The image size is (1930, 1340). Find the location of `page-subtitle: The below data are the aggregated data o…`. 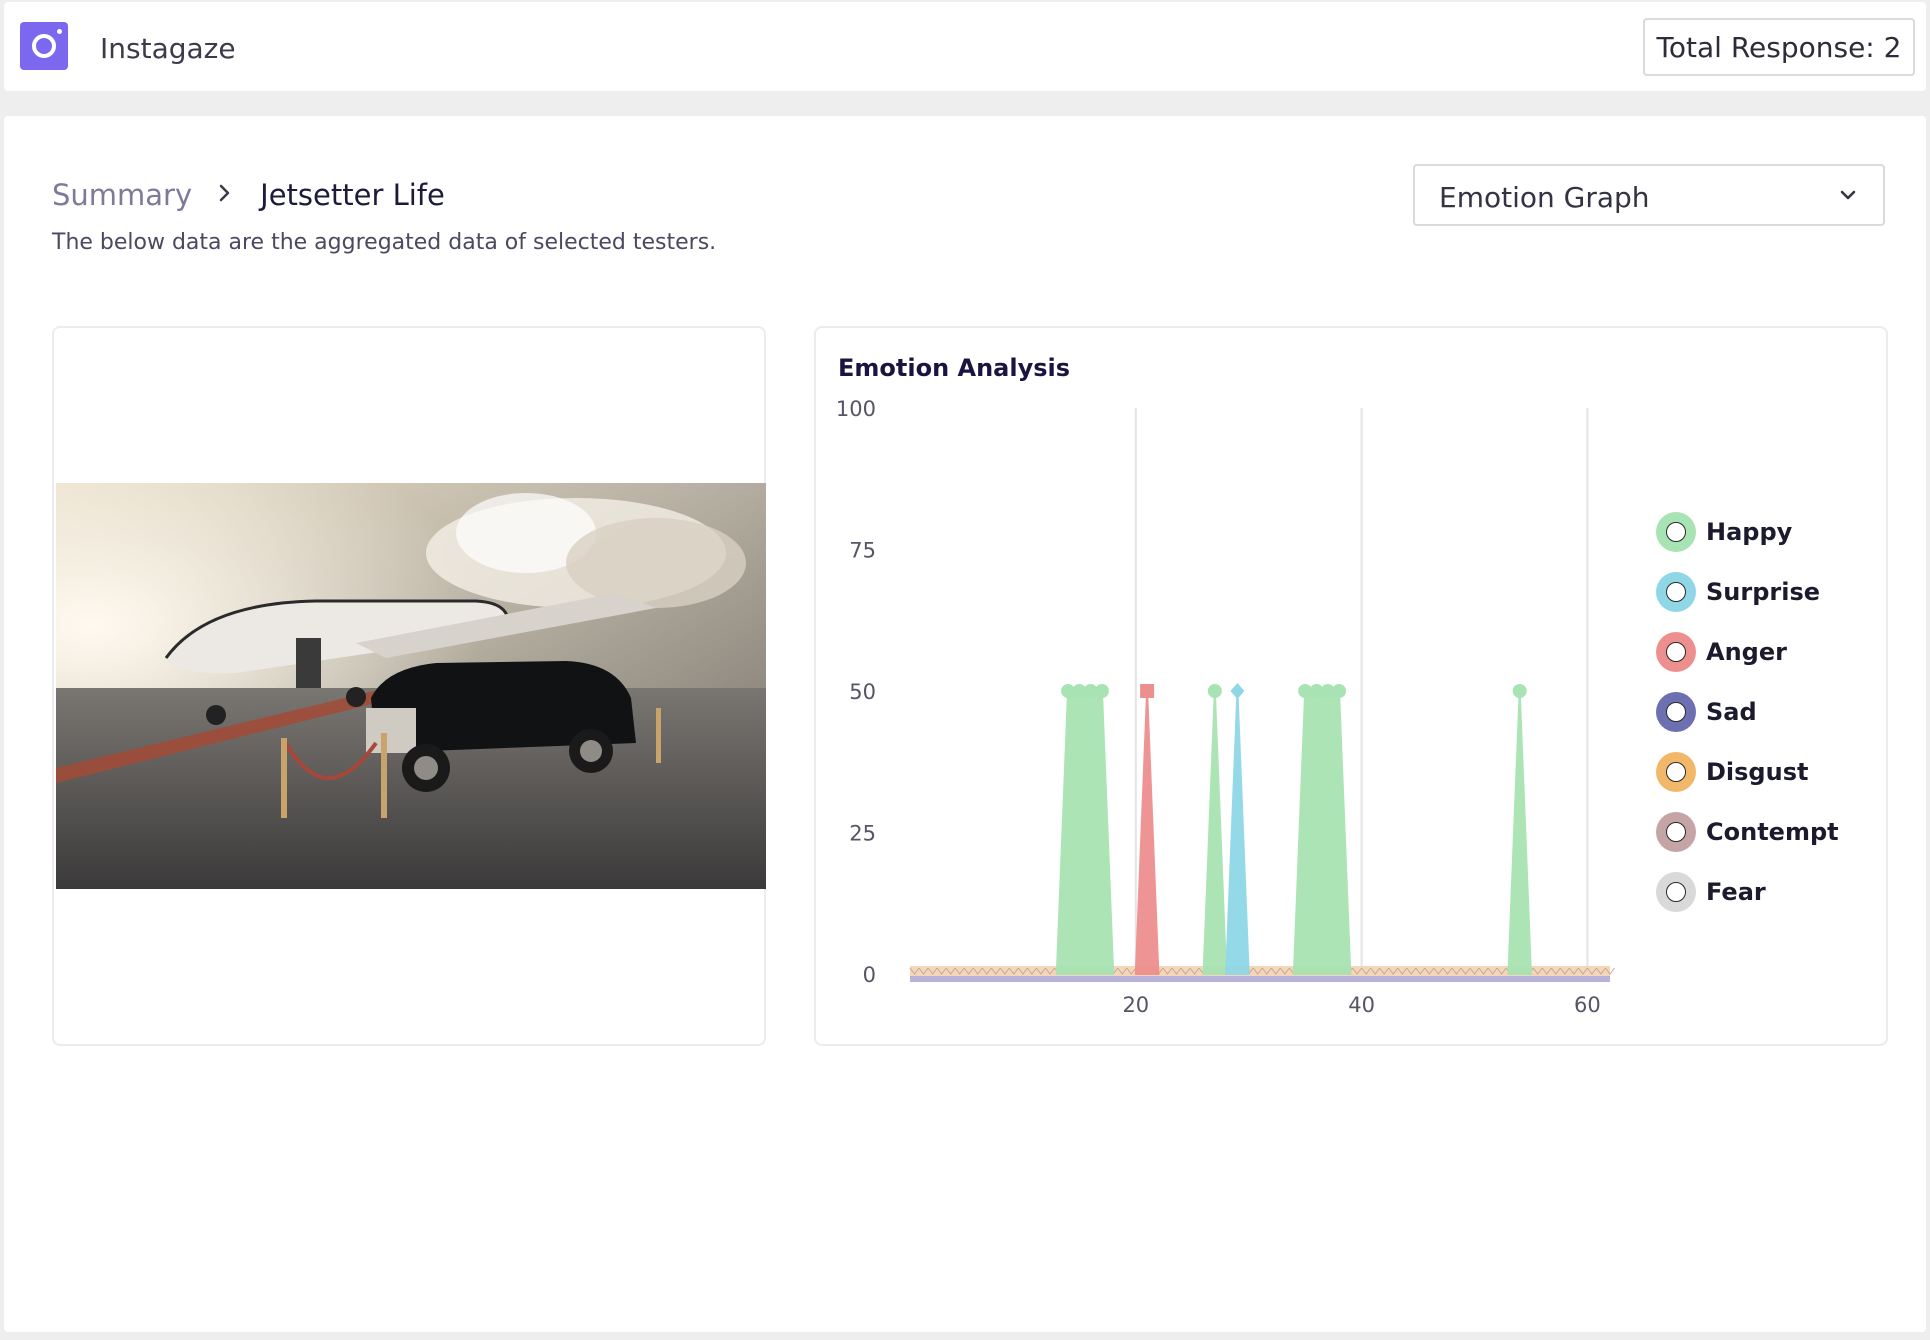

page-subtitle: The below data are the aggregated data o… is located at coordinates (384, 242).